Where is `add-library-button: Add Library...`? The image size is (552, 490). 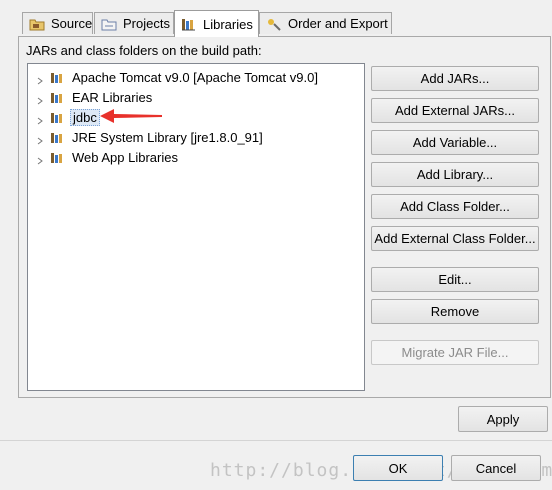
add-library-button: Add Library... is located at coordinates (455, 174).